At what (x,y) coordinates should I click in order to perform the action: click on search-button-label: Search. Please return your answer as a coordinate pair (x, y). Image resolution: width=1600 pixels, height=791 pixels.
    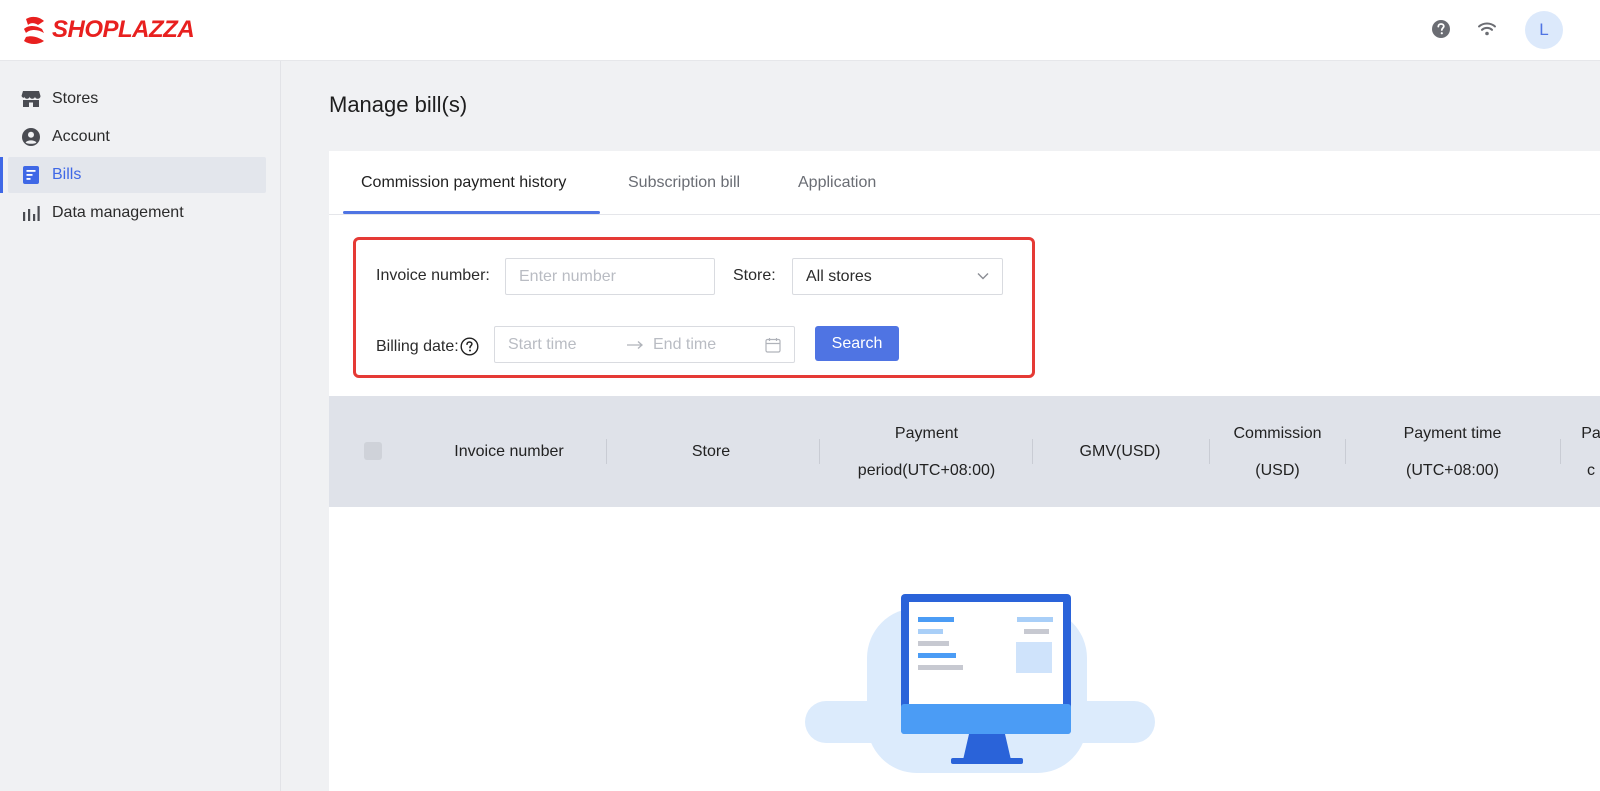
    Looking at the image, I should click on (857, 343).